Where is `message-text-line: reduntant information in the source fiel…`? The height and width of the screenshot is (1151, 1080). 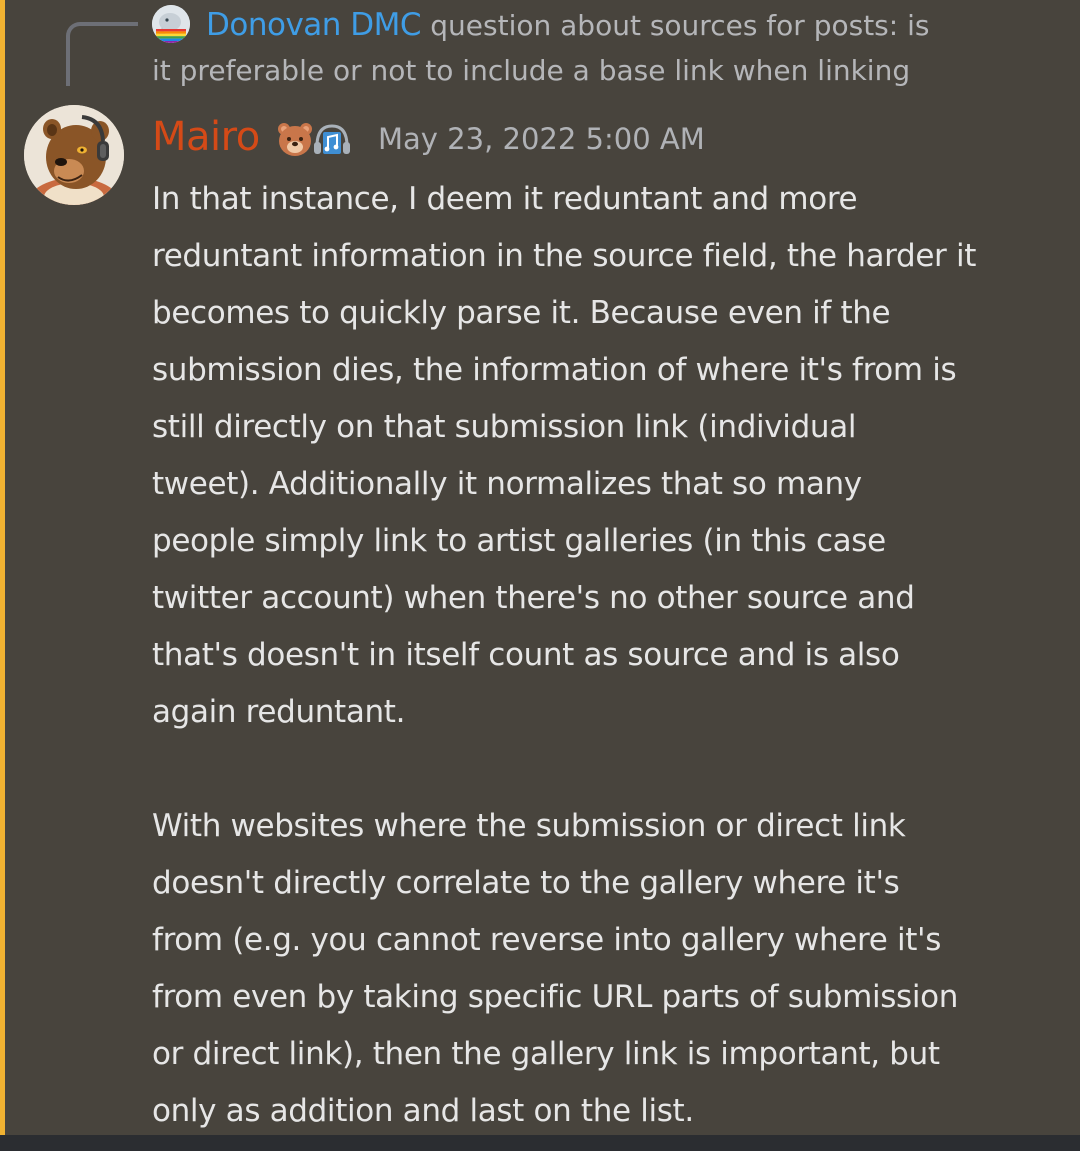
message-text-line: reduntant information in the source fiel… is located at coordinates (564, 256).